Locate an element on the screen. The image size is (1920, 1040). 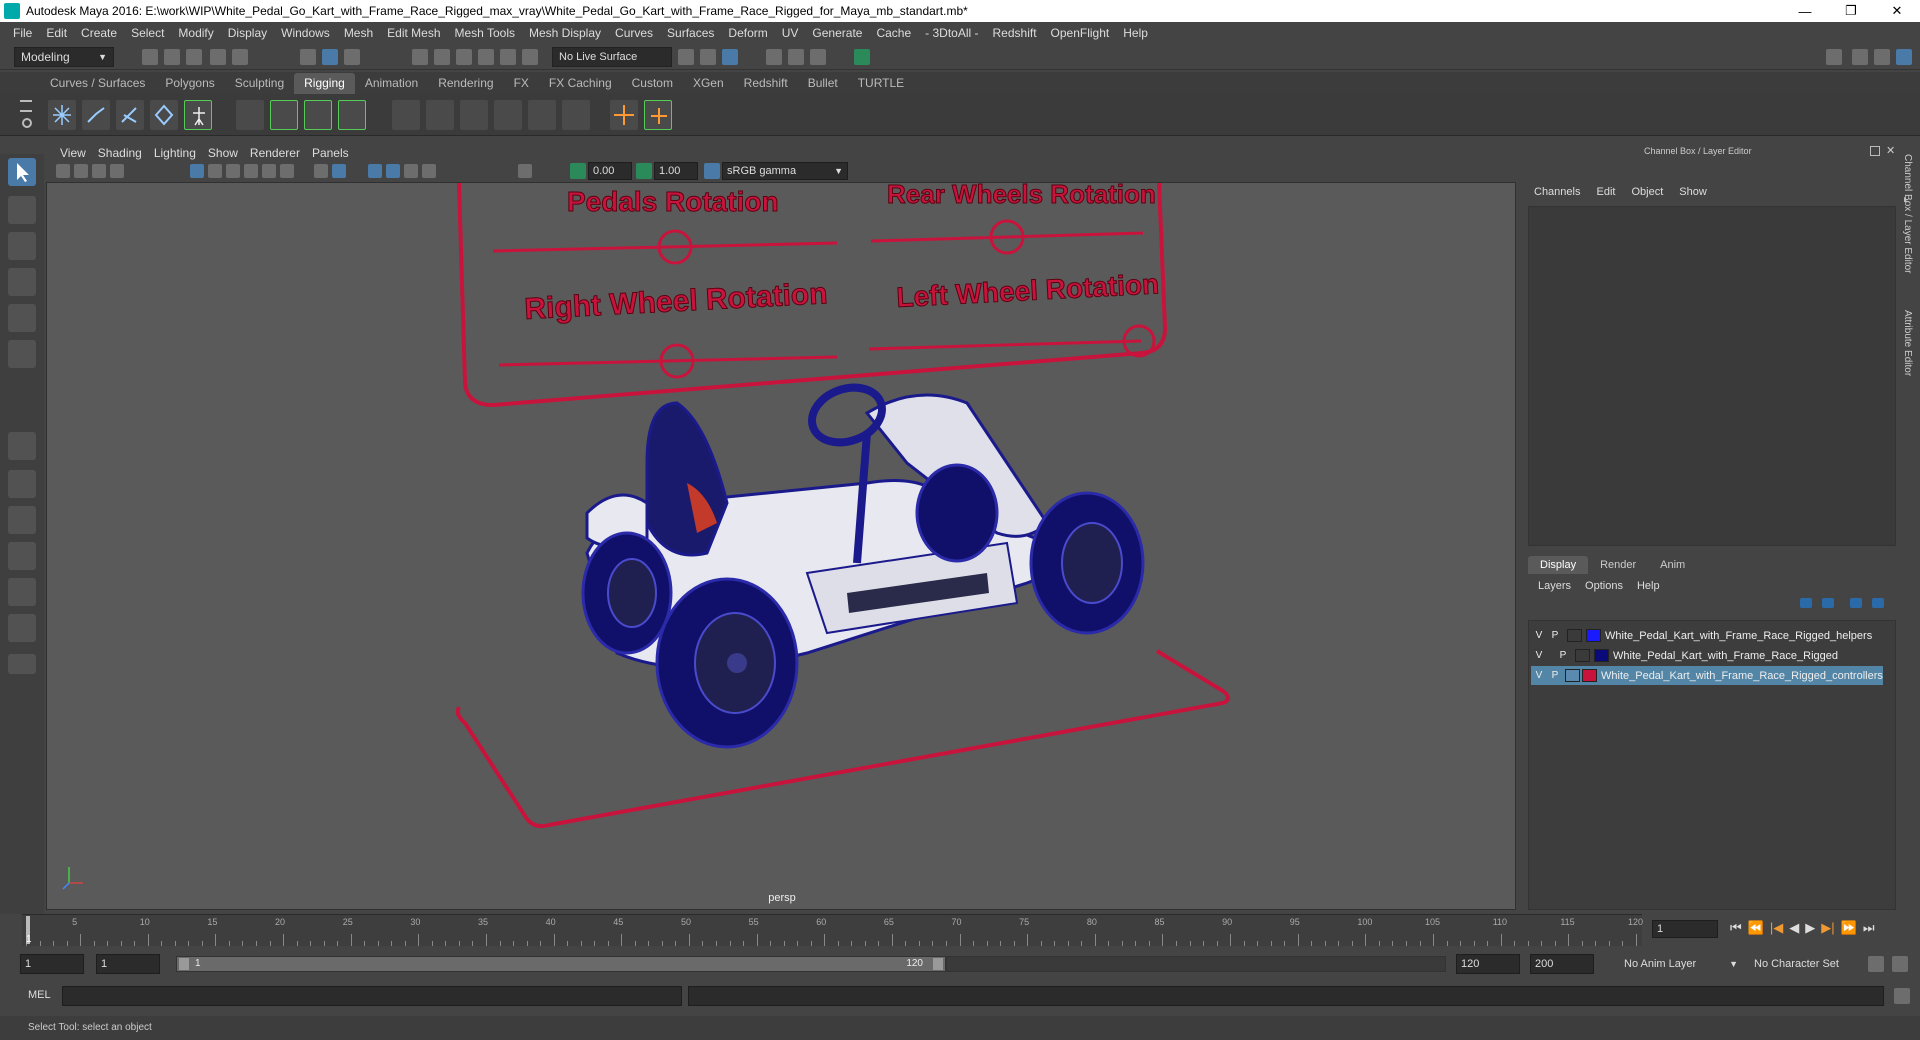
channel-box-menu-channels: Channels is located at coordinates (1557, 192).